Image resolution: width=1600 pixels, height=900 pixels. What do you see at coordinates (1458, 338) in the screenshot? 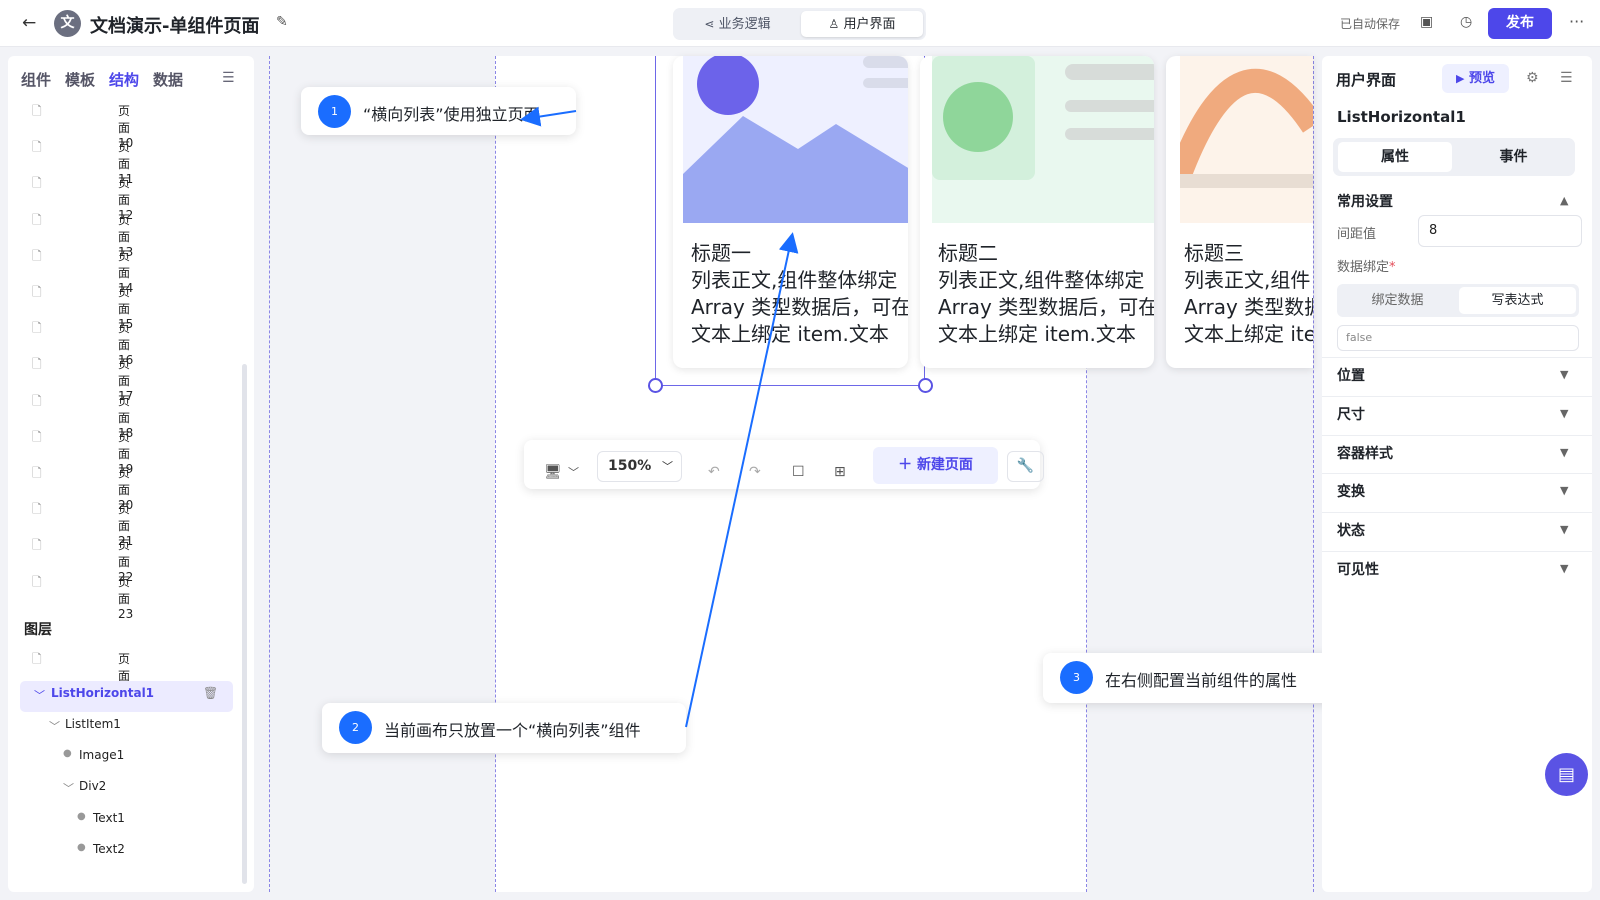
I see `binding-value-field: false` at bounding box center [1458, 338].